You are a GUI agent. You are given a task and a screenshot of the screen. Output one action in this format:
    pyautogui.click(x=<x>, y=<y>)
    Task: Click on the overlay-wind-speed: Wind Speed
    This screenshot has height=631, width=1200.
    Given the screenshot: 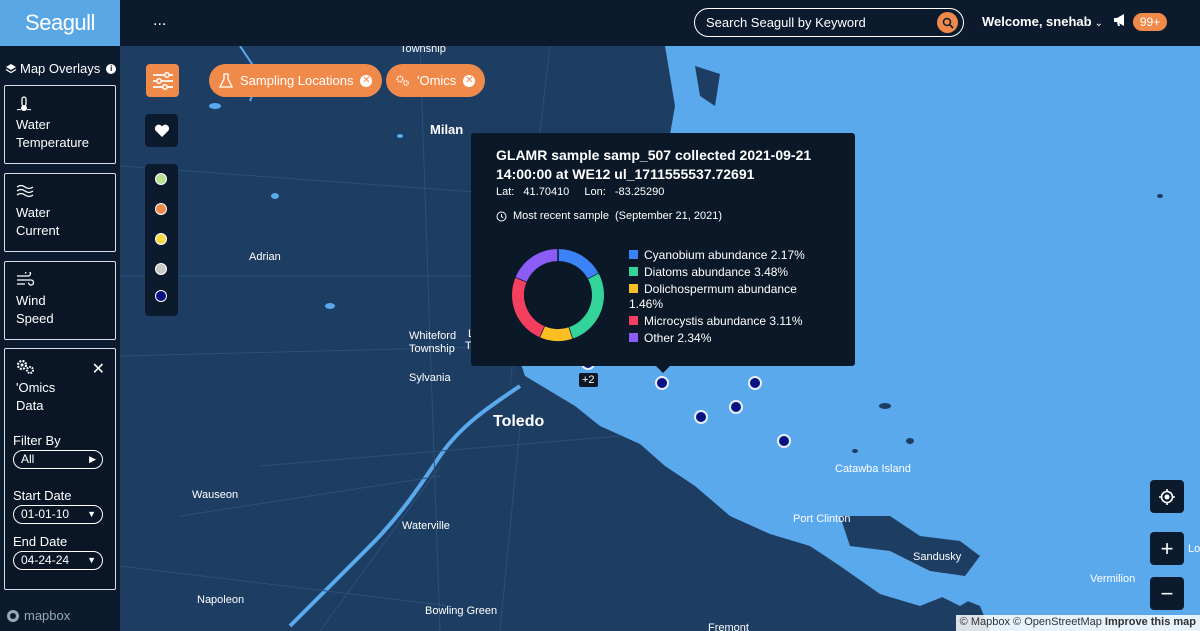 What is the action you would take?
    pyautogui.click(x=60, y=300)
    